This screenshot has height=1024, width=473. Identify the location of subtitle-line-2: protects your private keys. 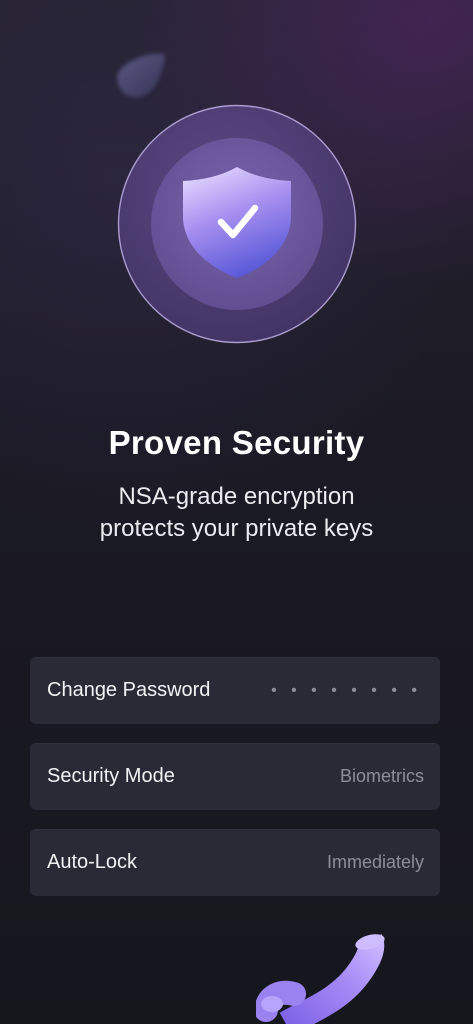
(236, 528).